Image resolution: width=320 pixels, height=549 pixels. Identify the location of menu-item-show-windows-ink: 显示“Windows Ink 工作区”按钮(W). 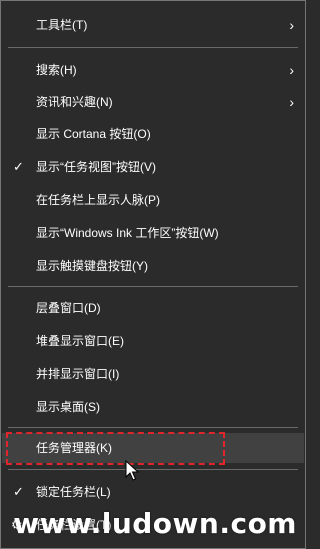
(153, 233).